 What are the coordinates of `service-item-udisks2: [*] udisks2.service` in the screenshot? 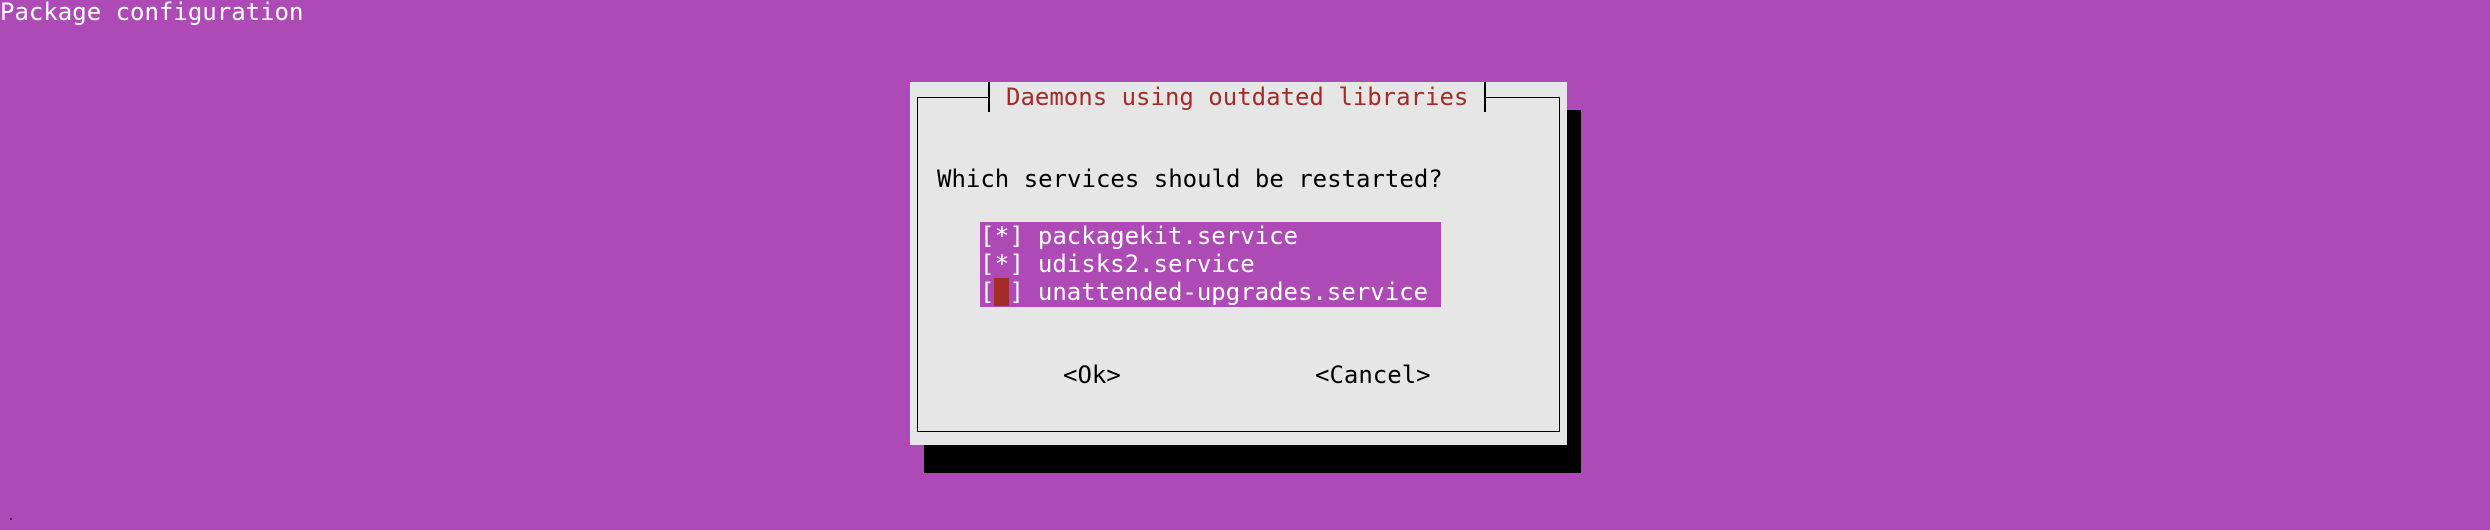 It's located at (1117, 264).